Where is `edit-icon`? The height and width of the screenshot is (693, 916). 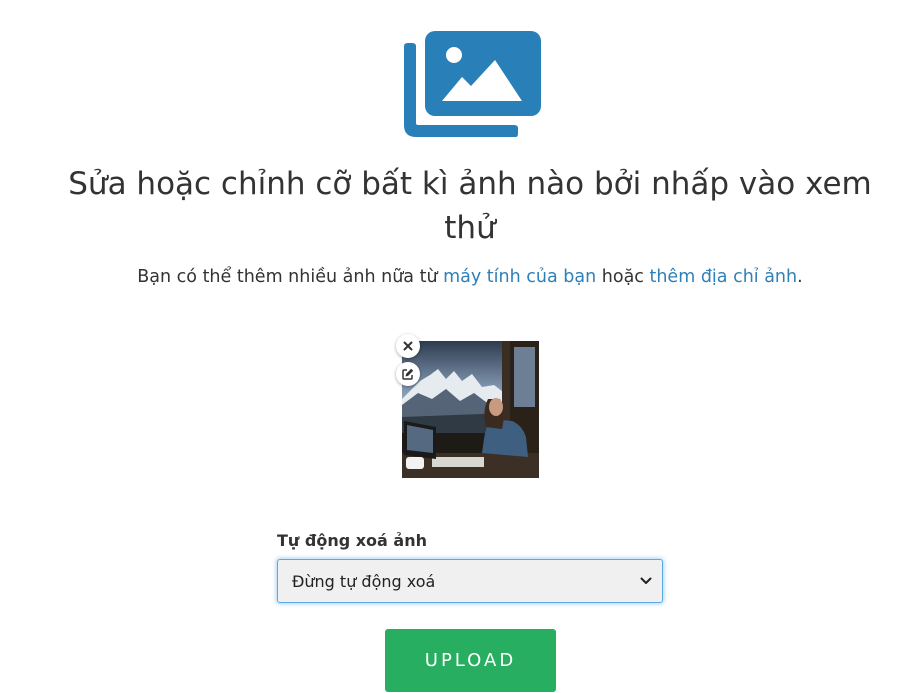
edit-icon is located at coordinates (408, 374).